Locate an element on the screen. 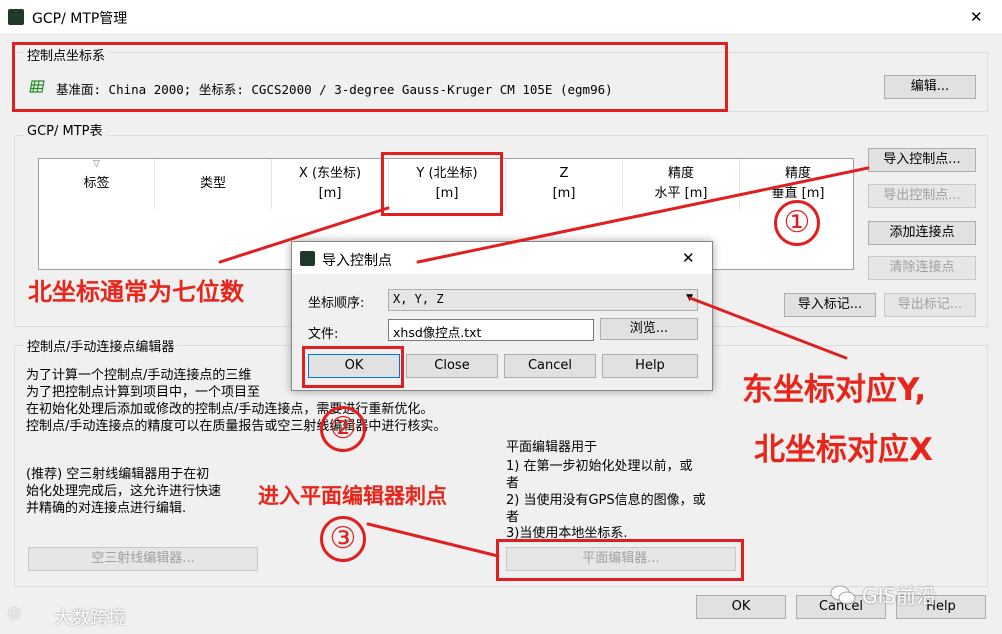 The image size is (1002, 634). north-coord-note: 北坐标通常为七位数 is located at coordinates (136, 292).